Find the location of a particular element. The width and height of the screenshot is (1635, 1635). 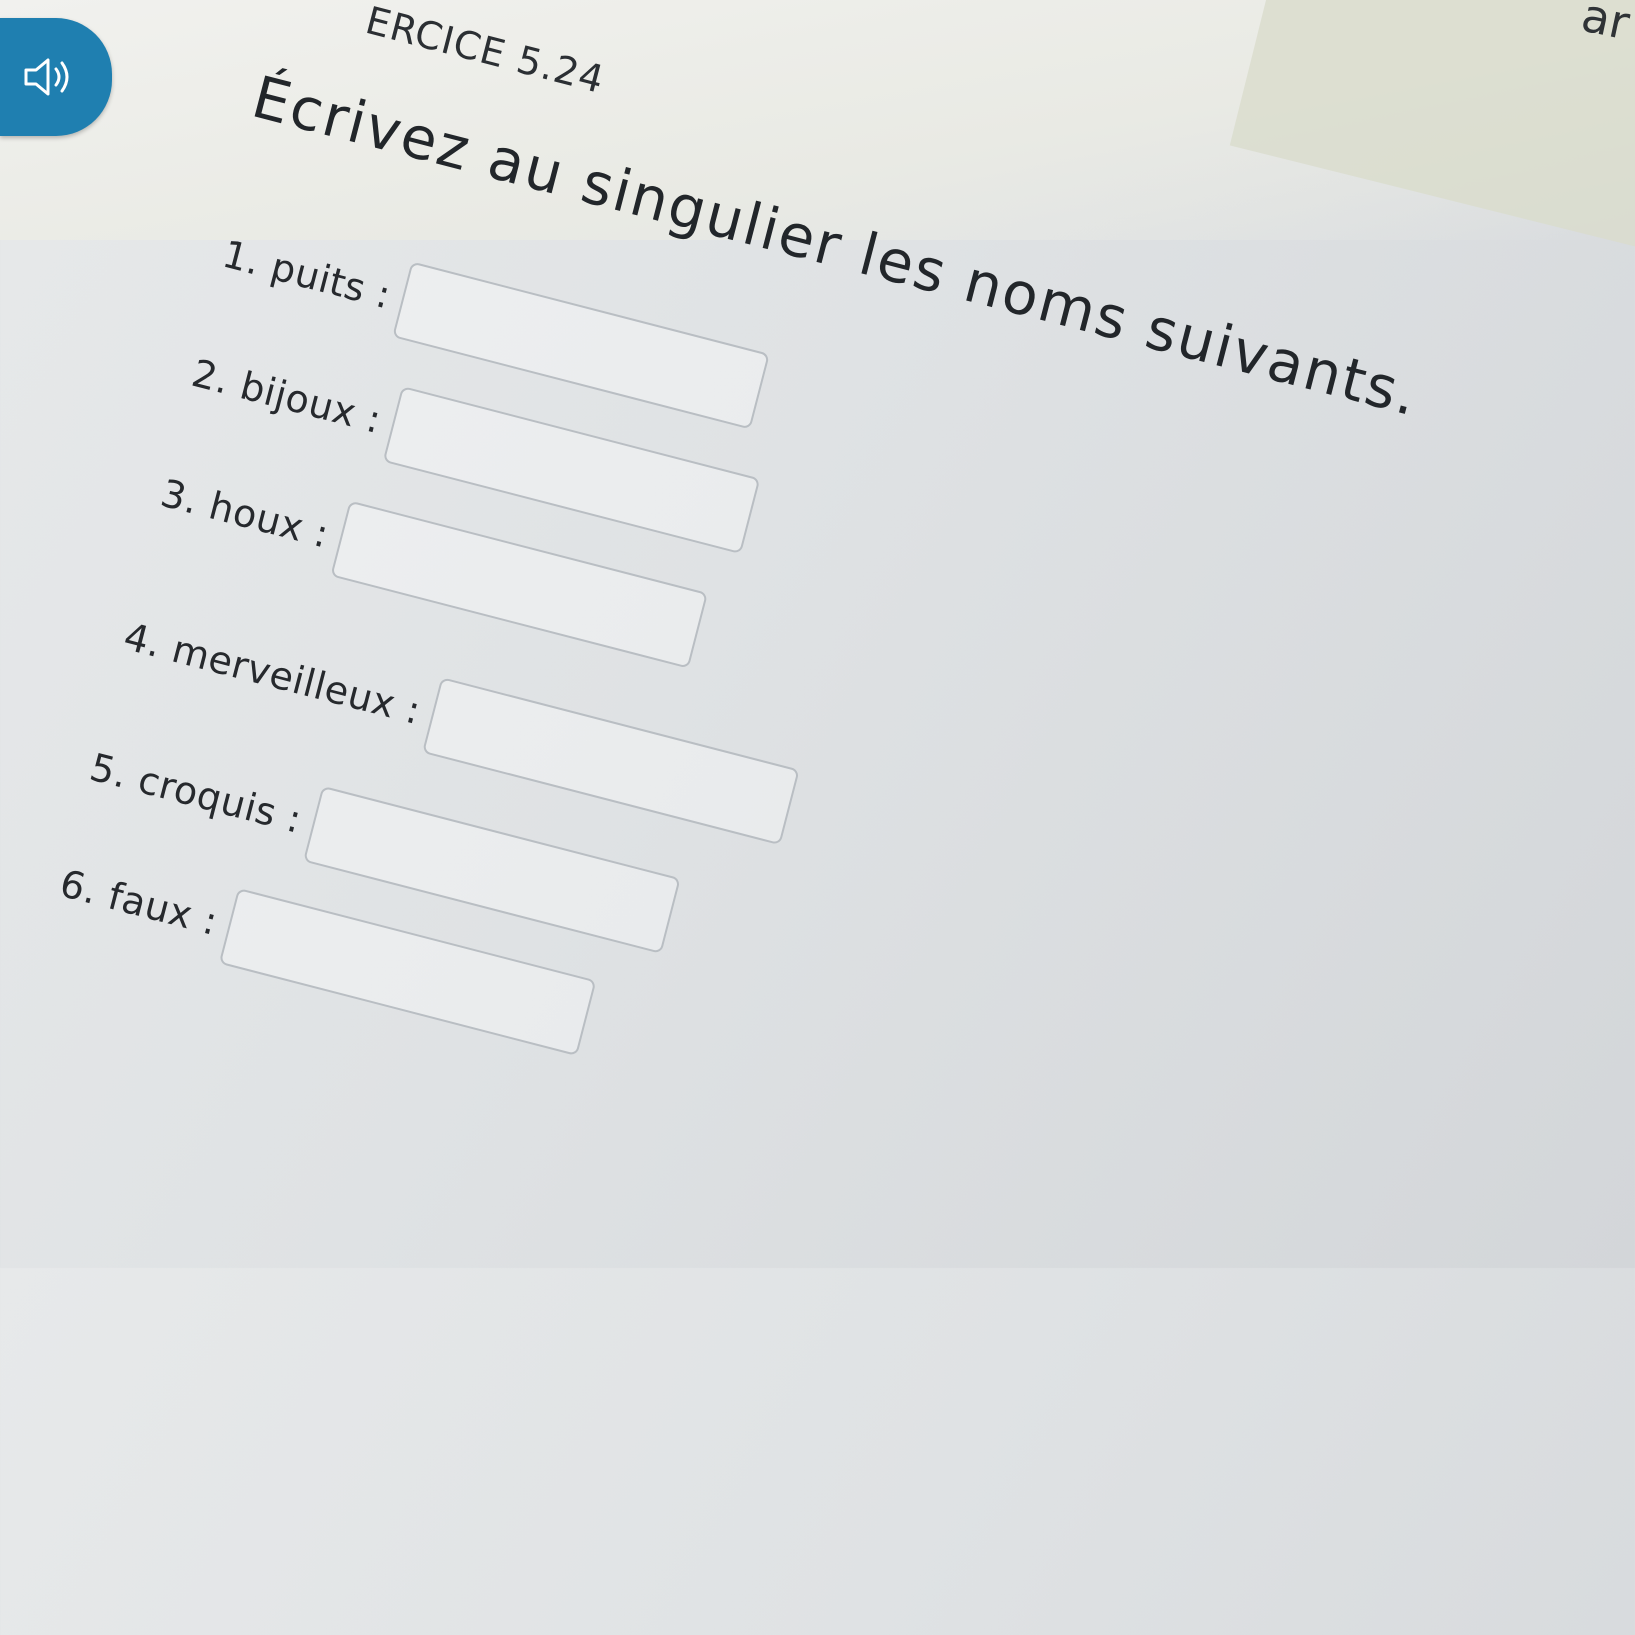

audio-play-button is located at coordinates (56, 77).